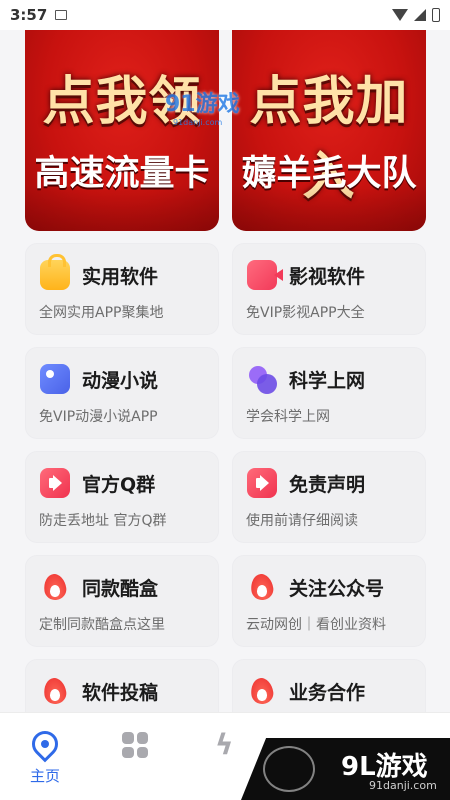 The image size is (450, 800). I want to click on card-subtitle: 免VIP影视APP大全, so click(305, 313).